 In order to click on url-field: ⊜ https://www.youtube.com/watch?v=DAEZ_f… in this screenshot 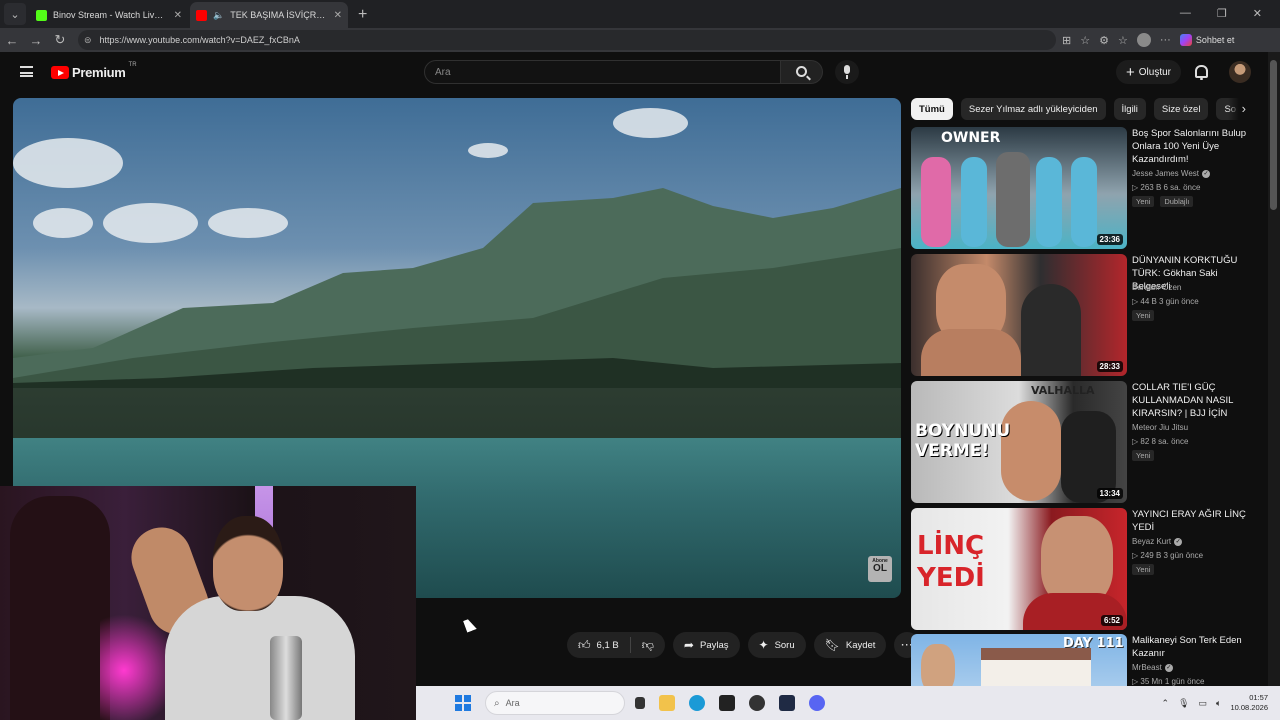, I will do `click(567, 40)`.